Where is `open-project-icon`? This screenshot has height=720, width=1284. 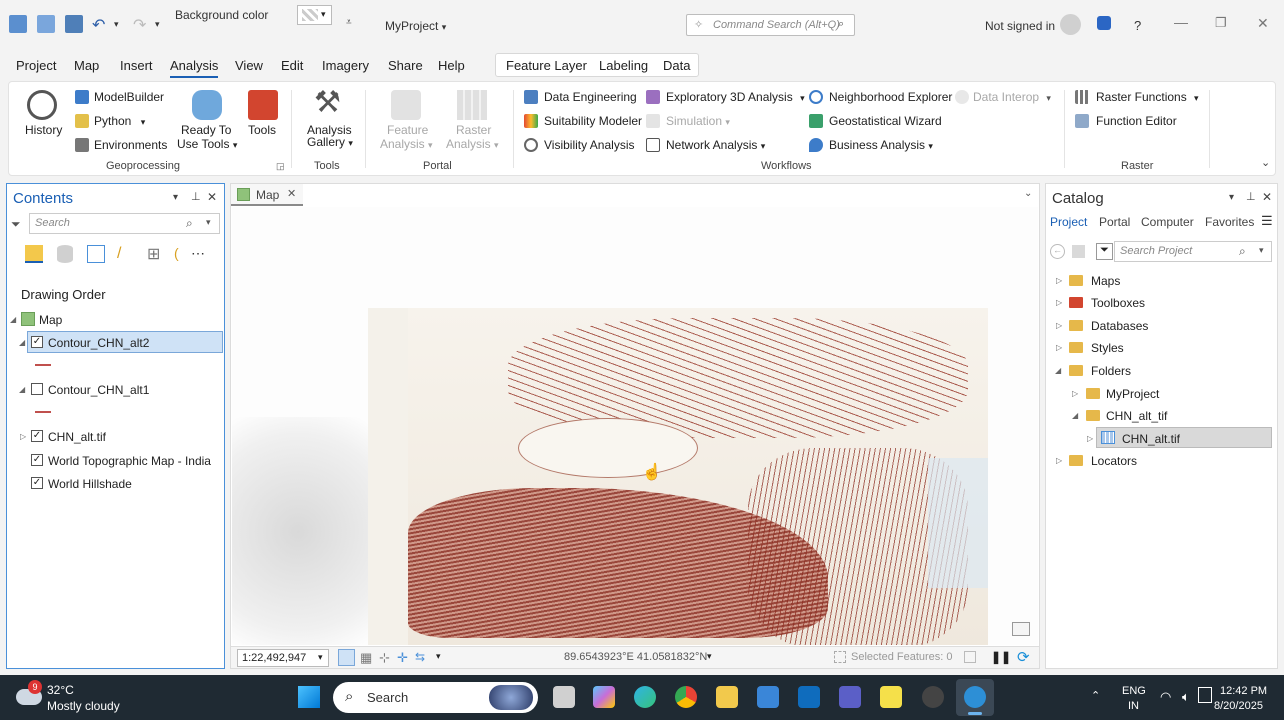 open-project-icon is located at coordinates (46, 24).